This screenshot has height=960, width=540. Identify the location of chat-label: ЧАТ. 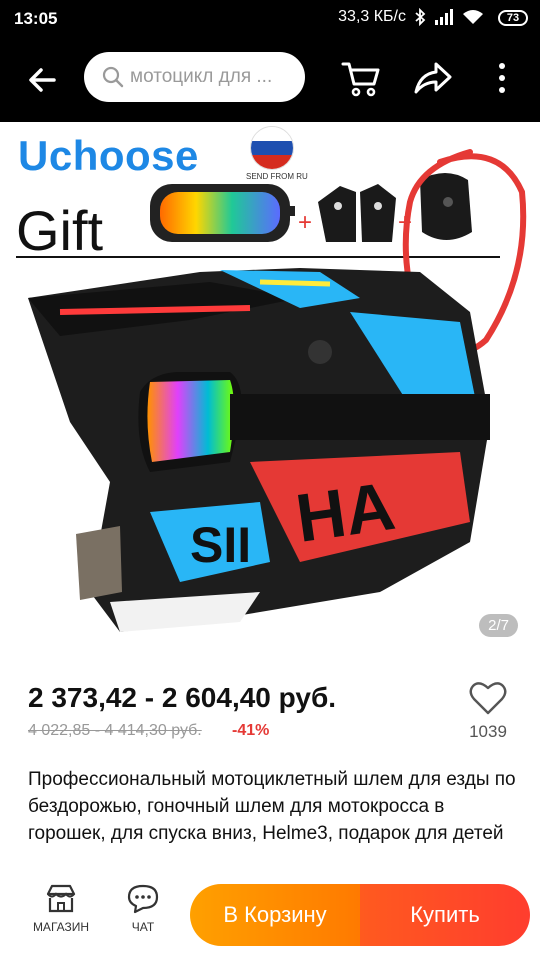
(143, 927).